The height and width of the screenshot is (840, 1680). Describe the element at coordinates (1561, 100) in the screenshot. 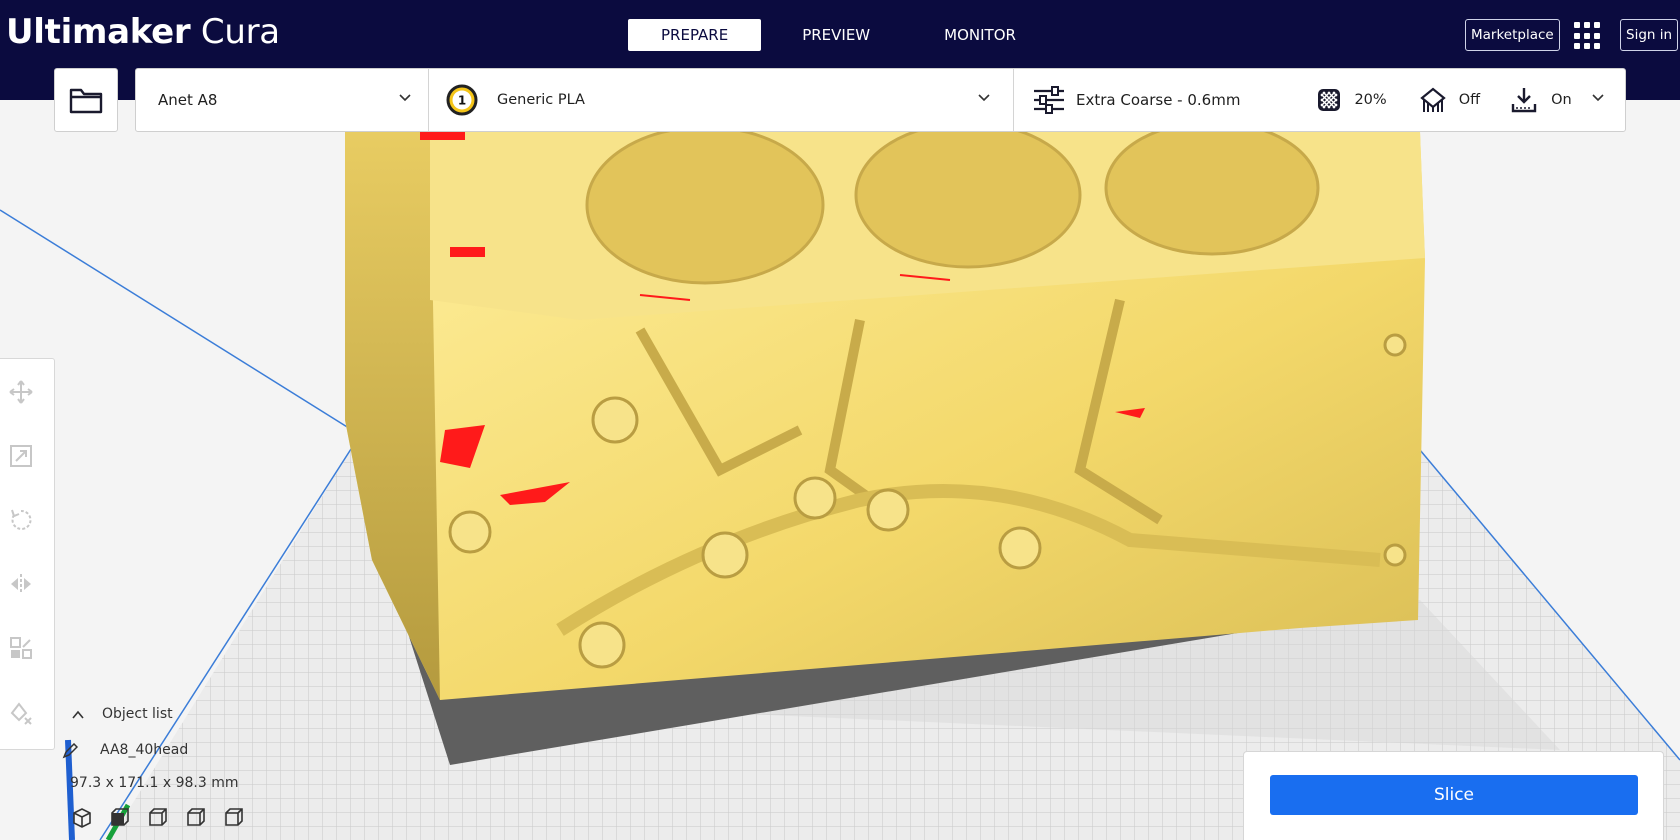

I see `adhesion-value: On` at that location.